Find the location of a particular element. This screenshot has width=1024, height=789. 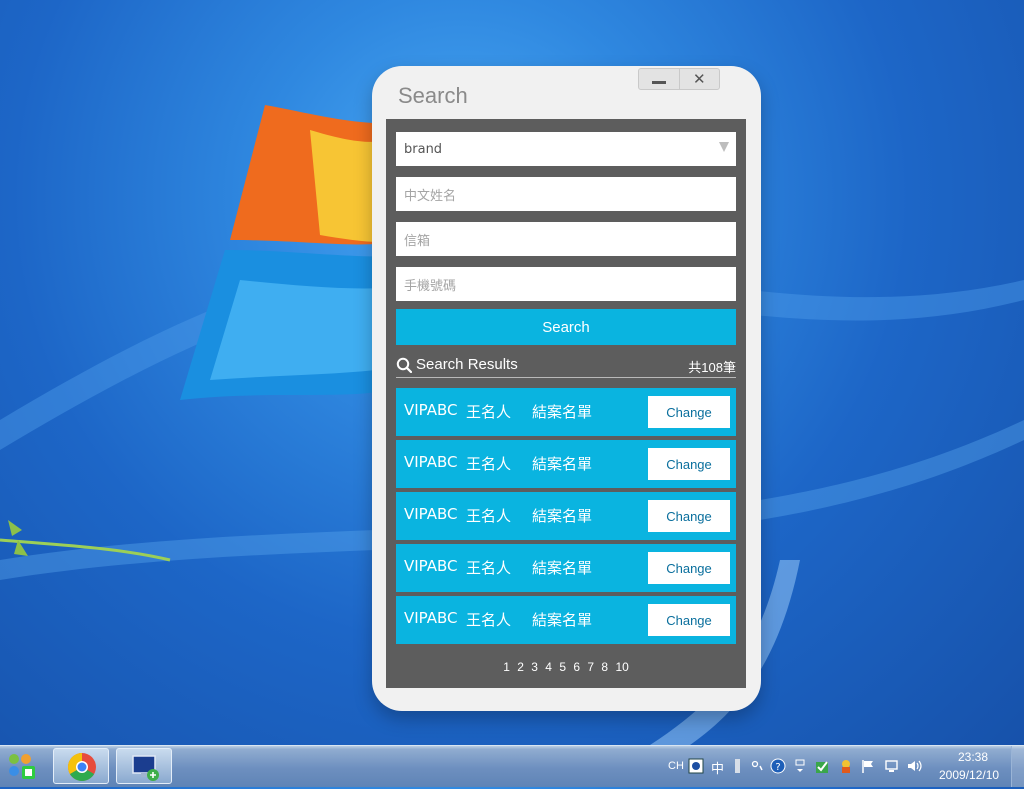

page-link-10: 10 is located at coordinates (621, 667).